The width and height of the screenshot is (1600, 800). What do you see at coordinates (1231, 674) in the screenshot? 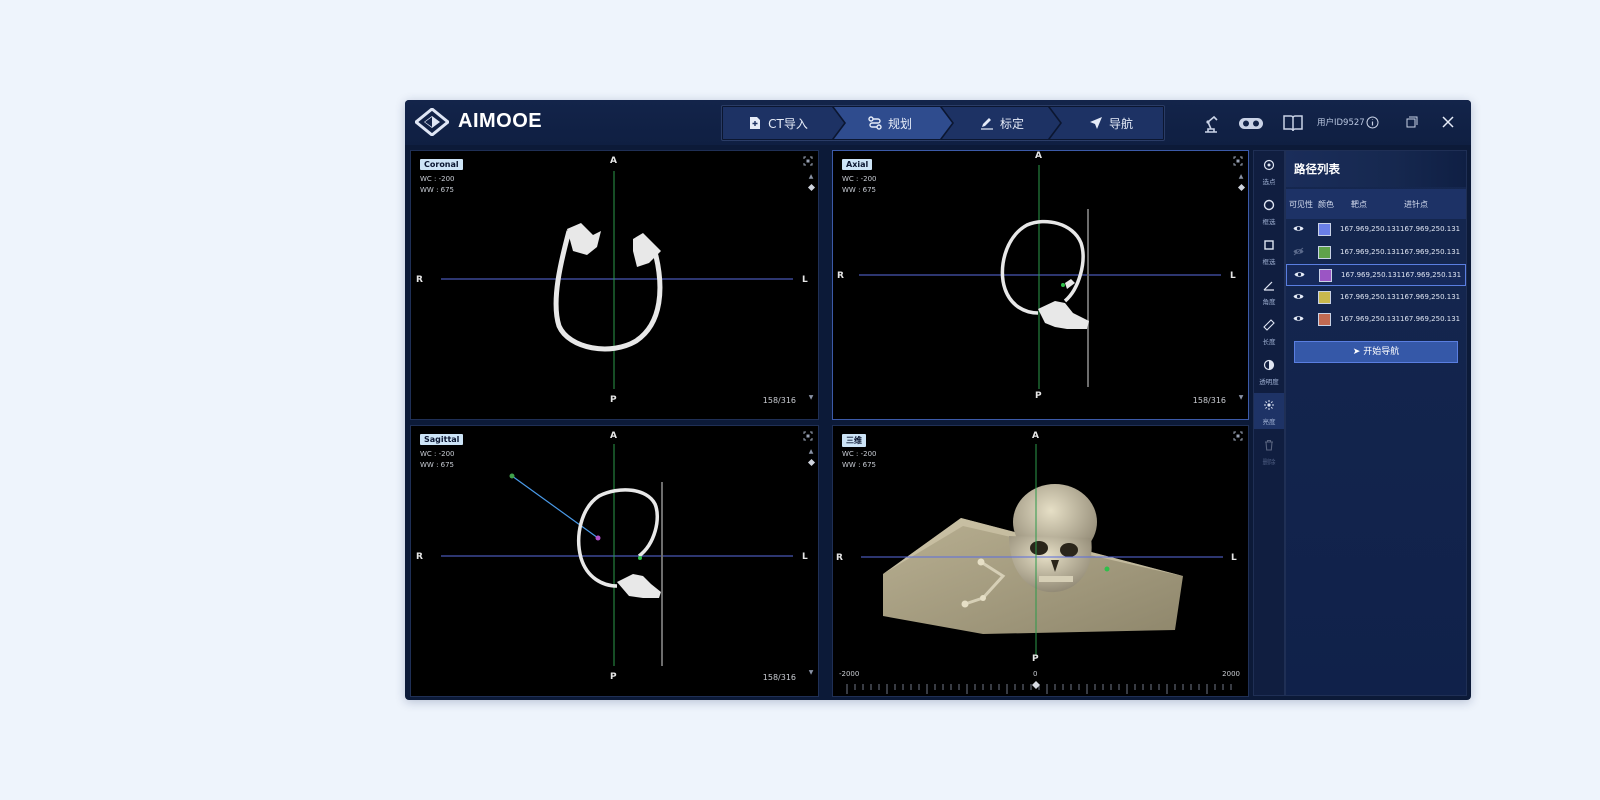
I see `ruler-max: 2000` at bounding box center [1231, 674].